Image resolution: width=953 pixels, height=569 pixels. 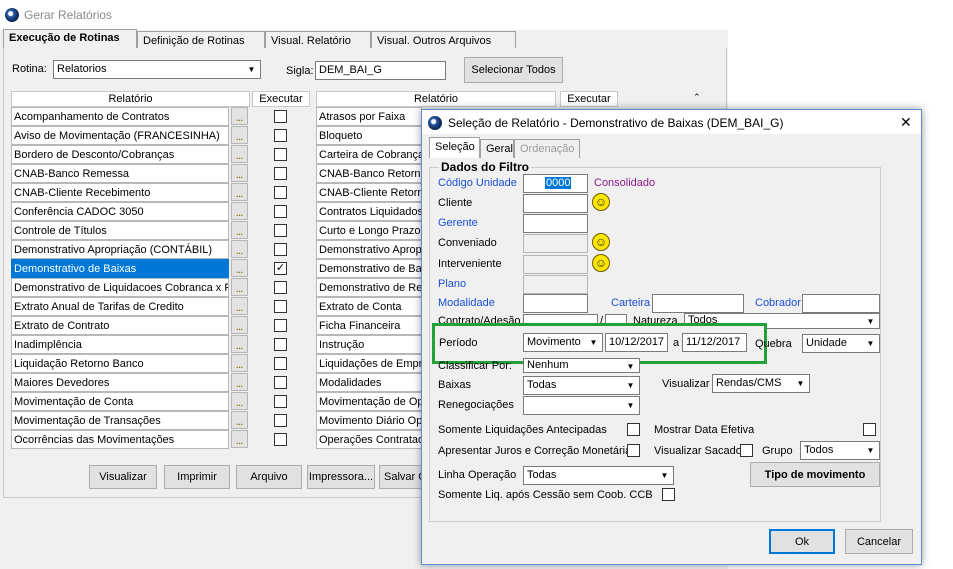 What do you see at coordinates (369, 287) in the screenshot?
I see `report-row-right: Demonstrativo de Ren` at bounding box center [369, 287].